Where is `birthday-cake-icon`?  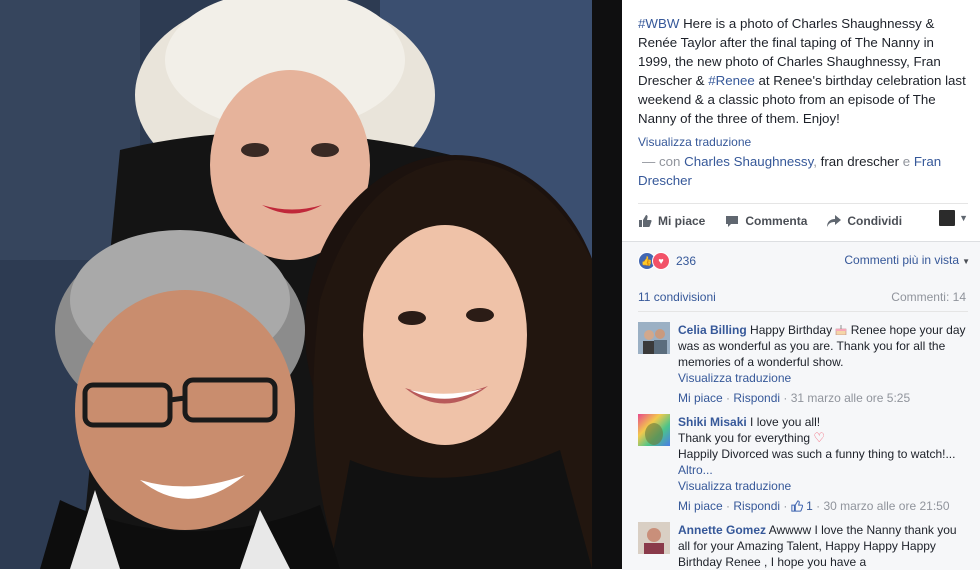
birthday-cake-icon is located at coordinates (841, 330).